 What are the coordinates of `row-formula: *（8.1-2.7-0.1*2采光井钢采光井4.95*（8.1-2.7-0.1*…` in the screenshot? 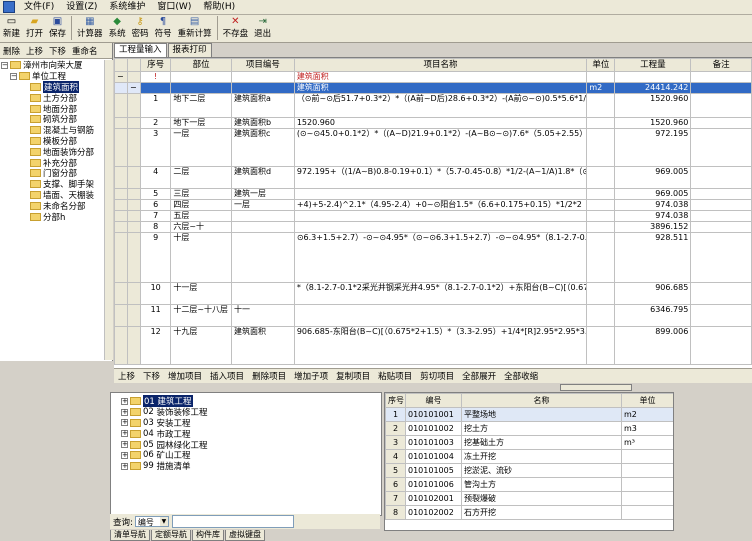 It's located at (440, 293).